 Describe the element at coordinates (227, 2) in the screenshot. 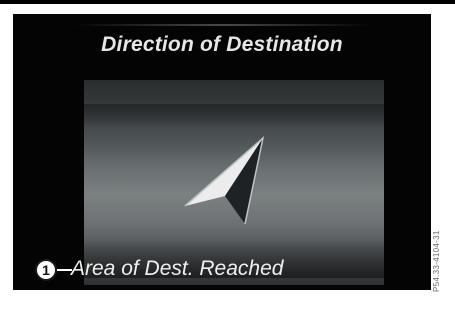

I see `top-rule` at that location.